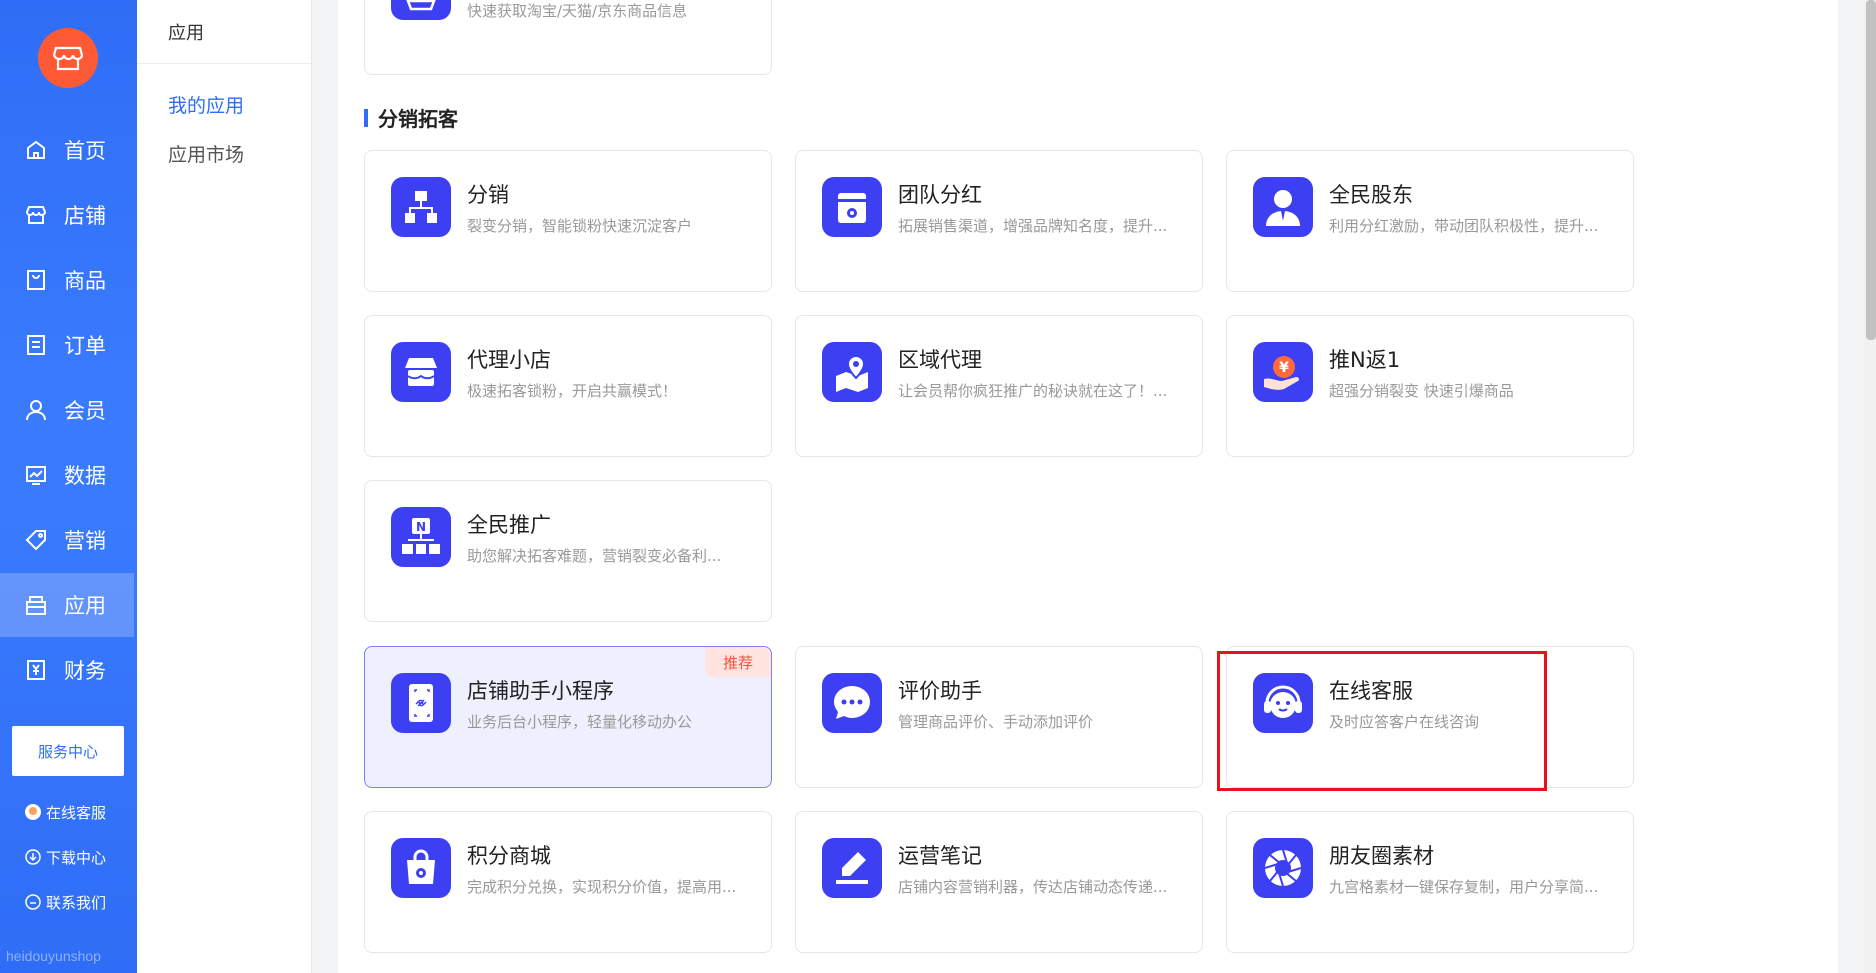 The image size is (1876, 973). I want to click on app-icon, so click(36, 605).